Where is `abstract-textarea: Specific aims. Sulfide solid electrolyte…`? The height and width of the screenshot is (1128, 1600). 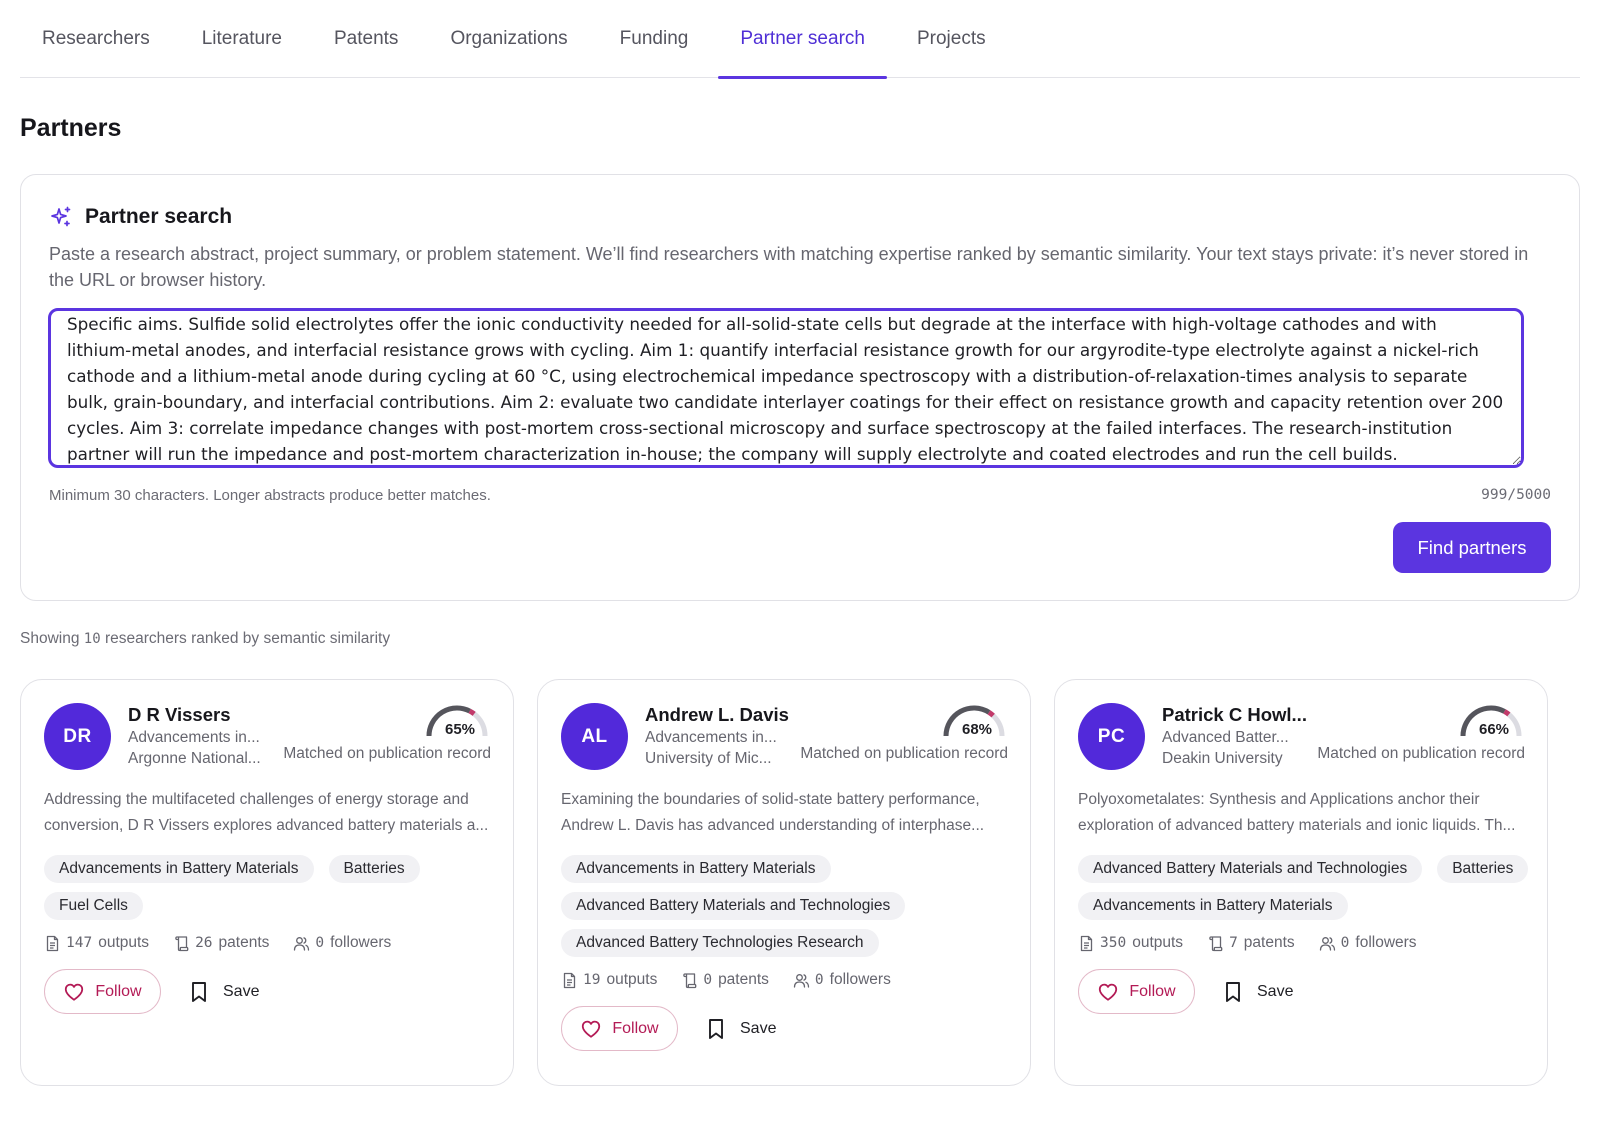
abstract-textarea: Specific aims. Sulfide solid electrolyte… is located at coordinates (786, 388).